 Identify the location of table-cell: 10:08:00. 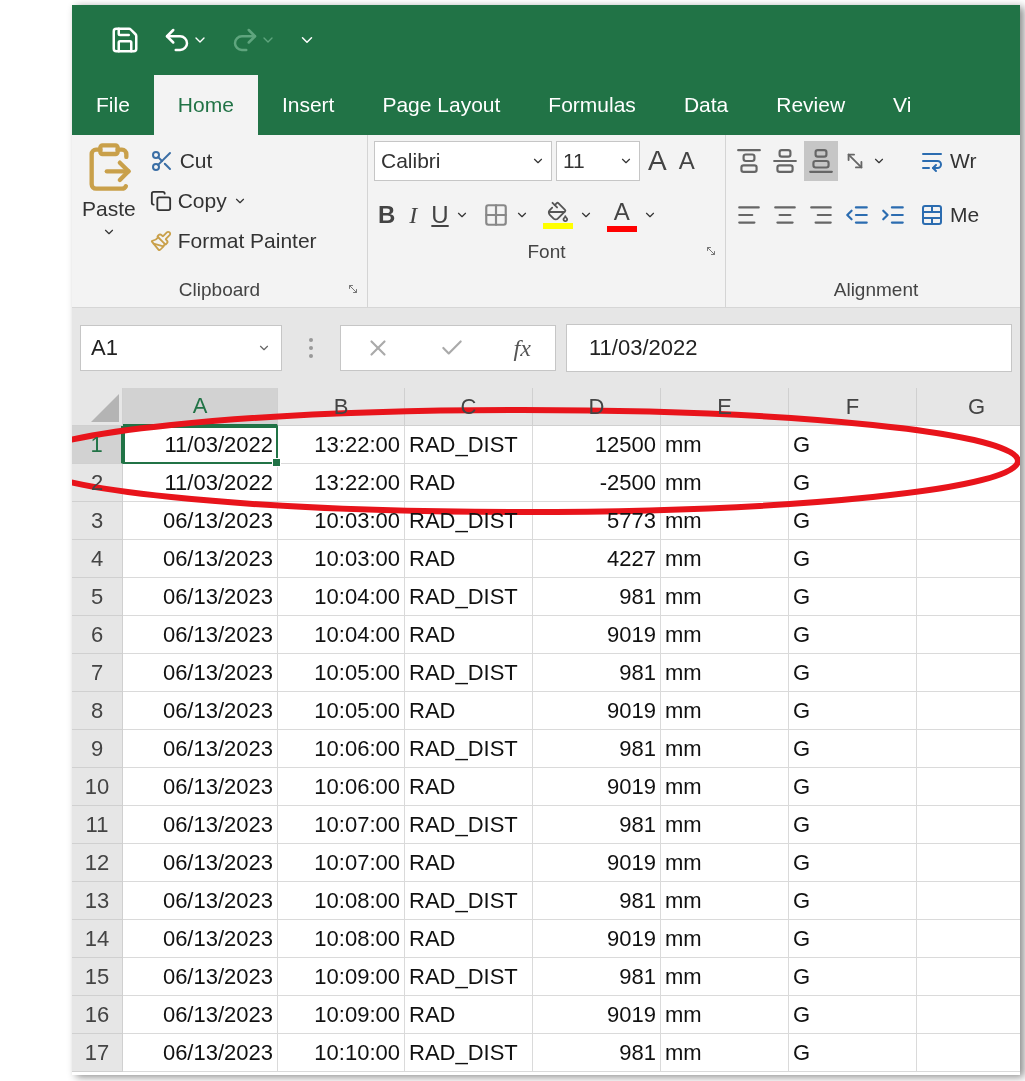
(357, 900).